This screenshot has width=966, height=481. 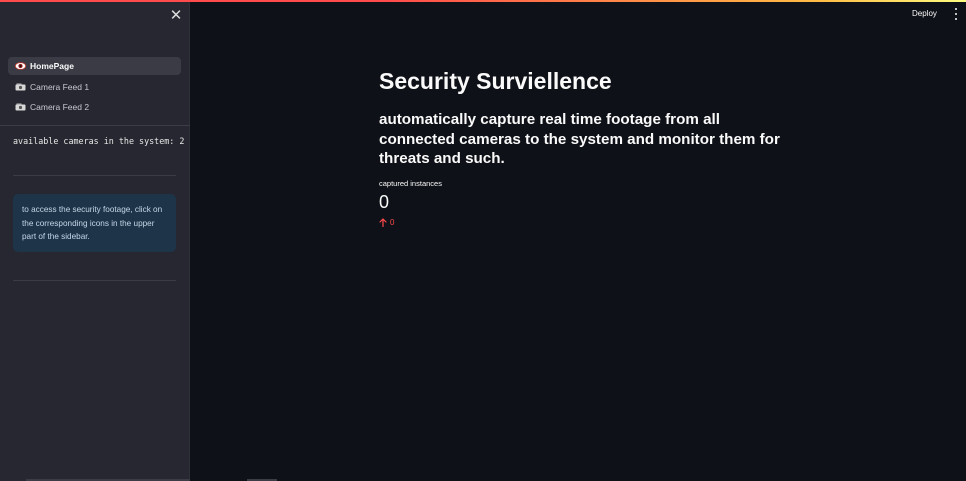 I want to click on camera-count-text: available cameras in the system: 2, so click(x=99, y=141).